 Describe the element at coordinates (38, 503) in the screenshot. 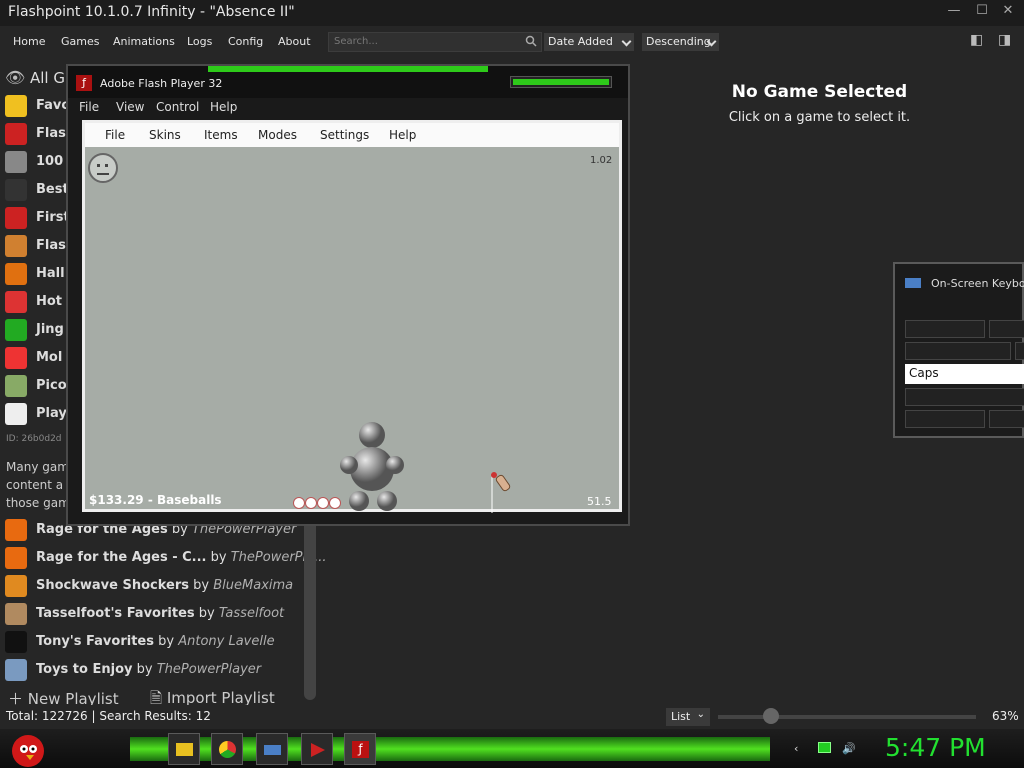

I see `description-line: those gam` at that location.